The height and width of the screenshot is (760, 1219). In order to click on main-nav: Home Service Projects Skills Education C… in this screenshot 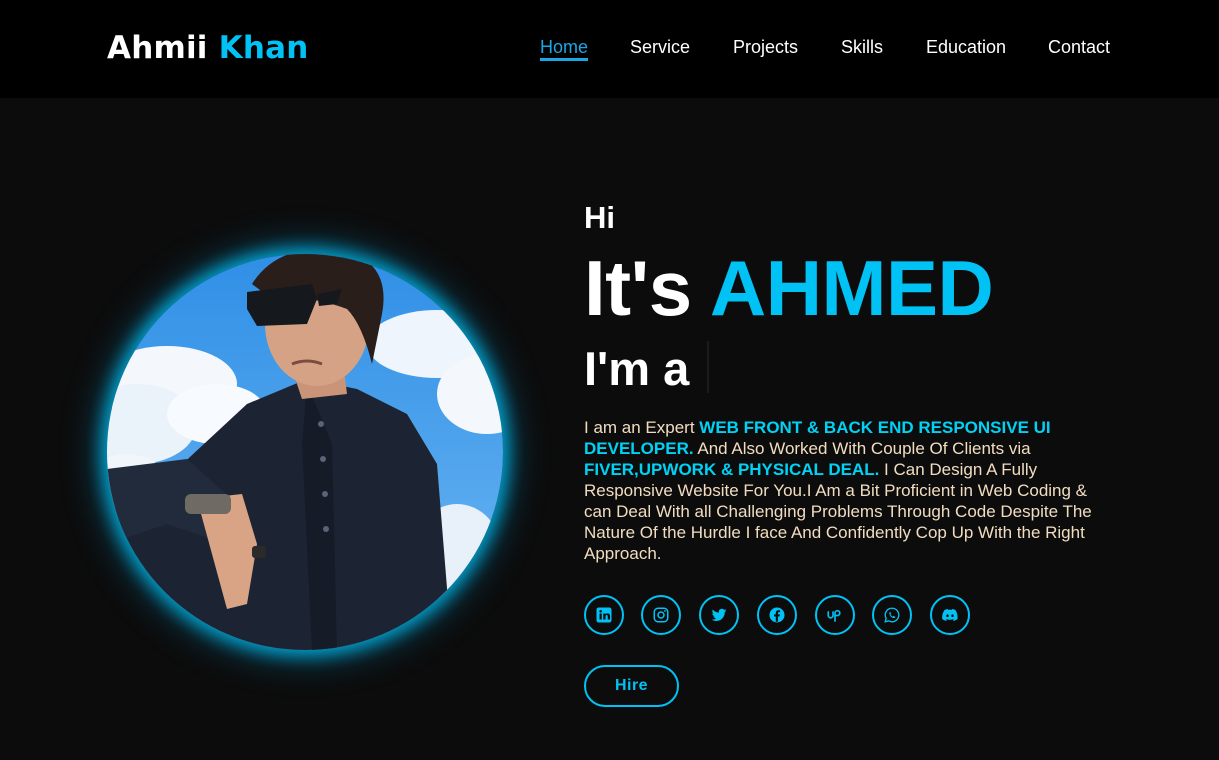, I will do `click(609, 52)`.